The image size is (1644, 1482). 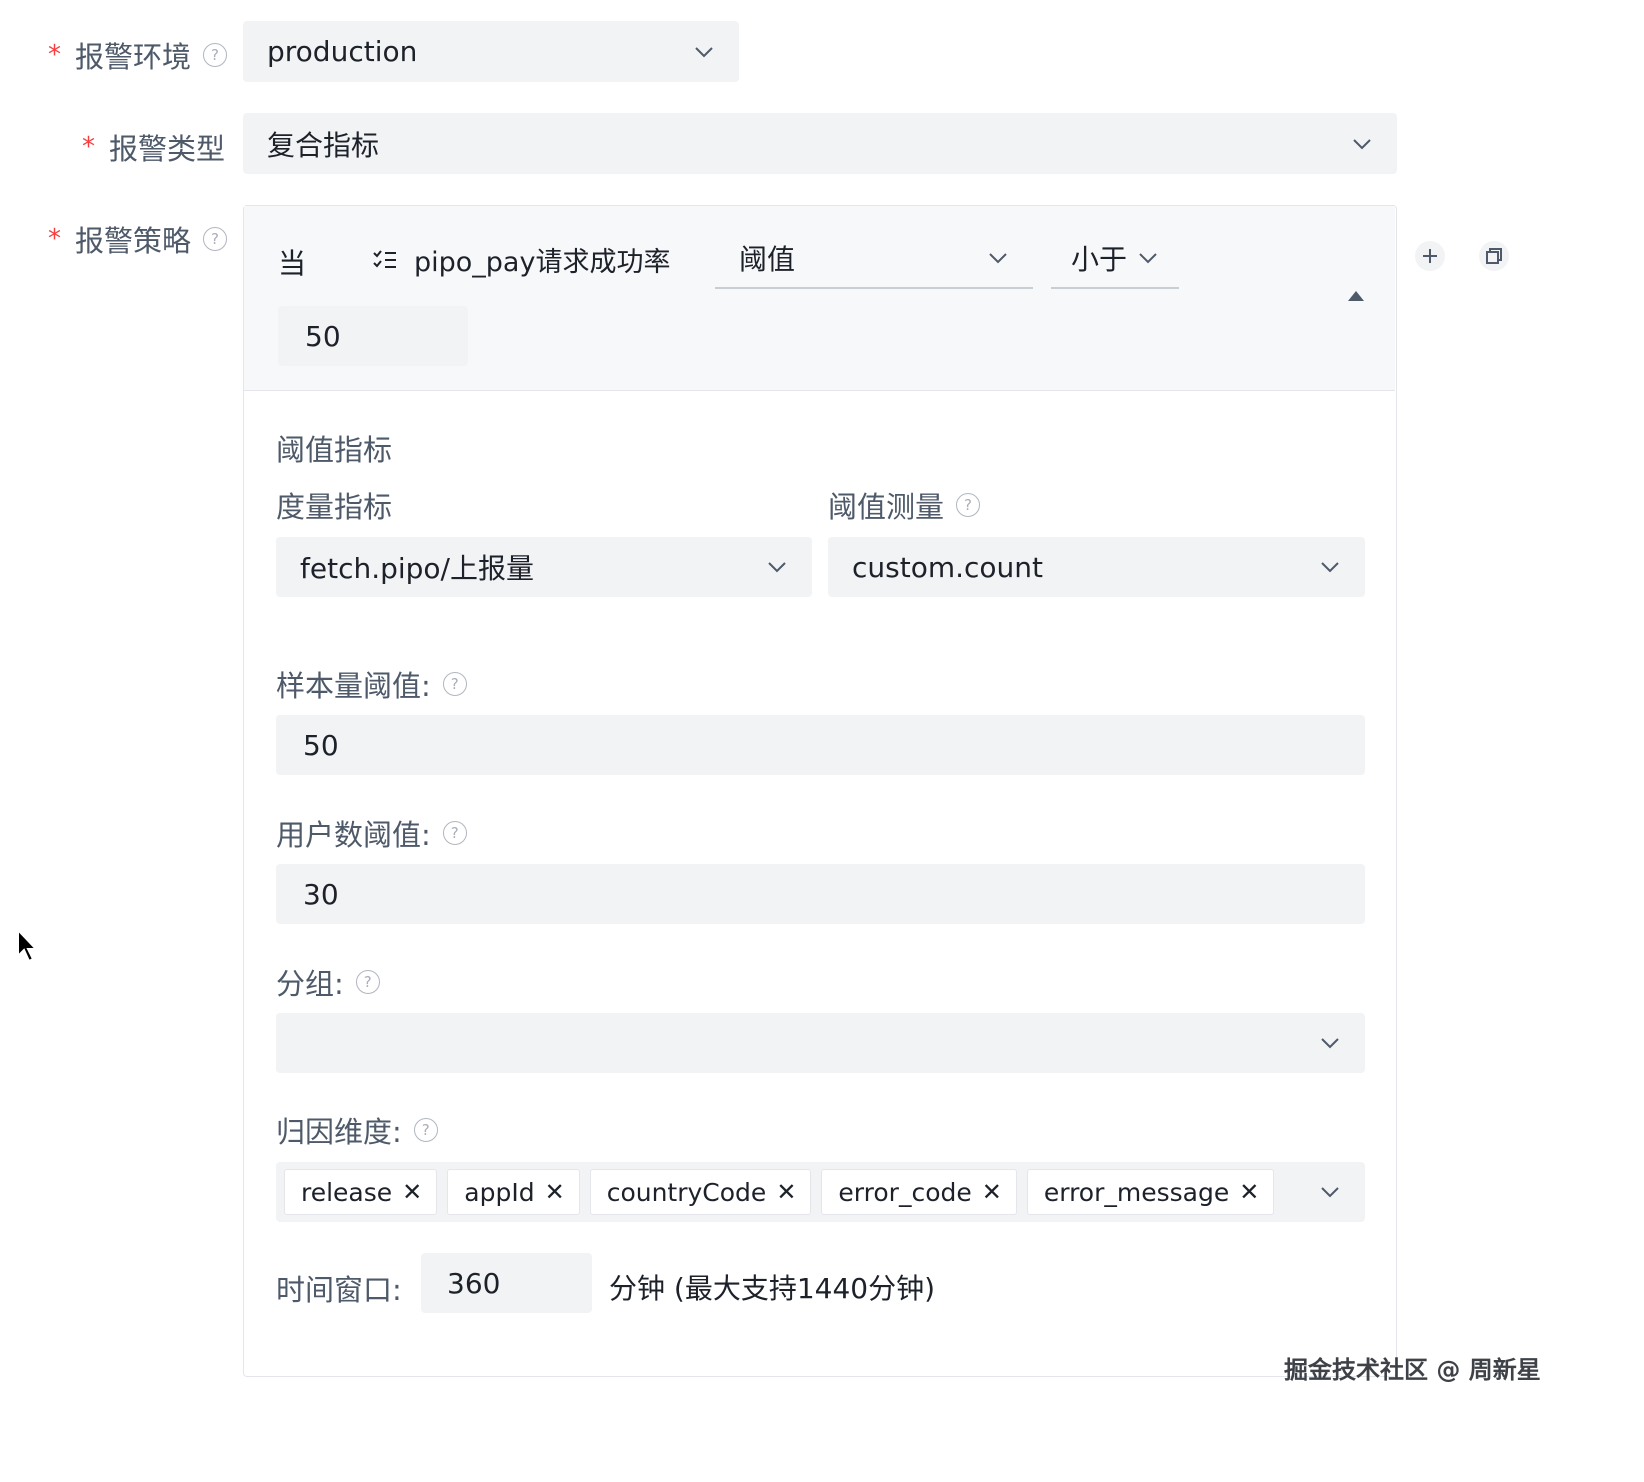 What do you see at coordinates (820, 745) in the screenshot?
I see `sample-input: 50` at bounding box center [820, 745].